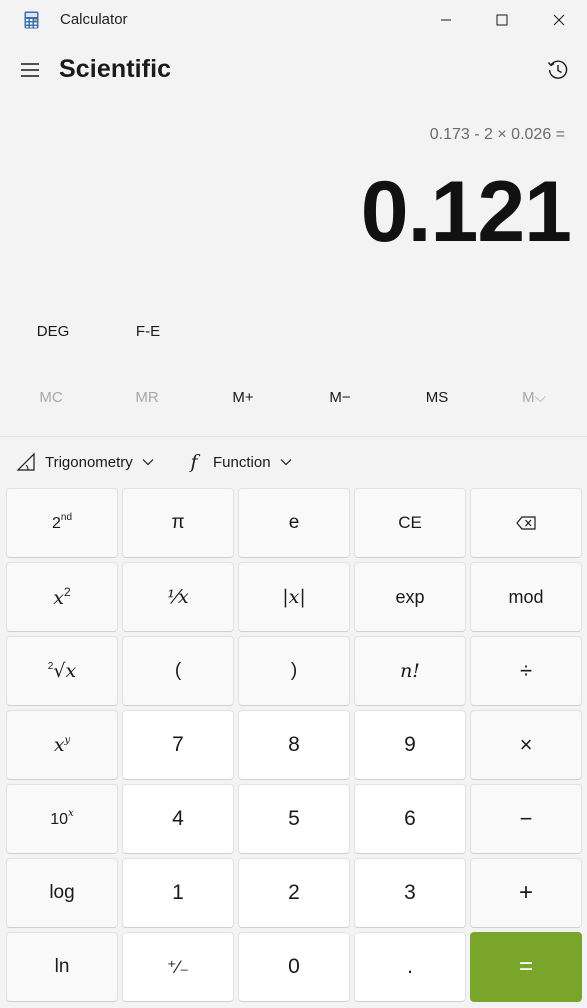 The width and height of the screenshot is (587, 1008). I want to click on reciprocal-button: ⅟x, so click(178, 597).